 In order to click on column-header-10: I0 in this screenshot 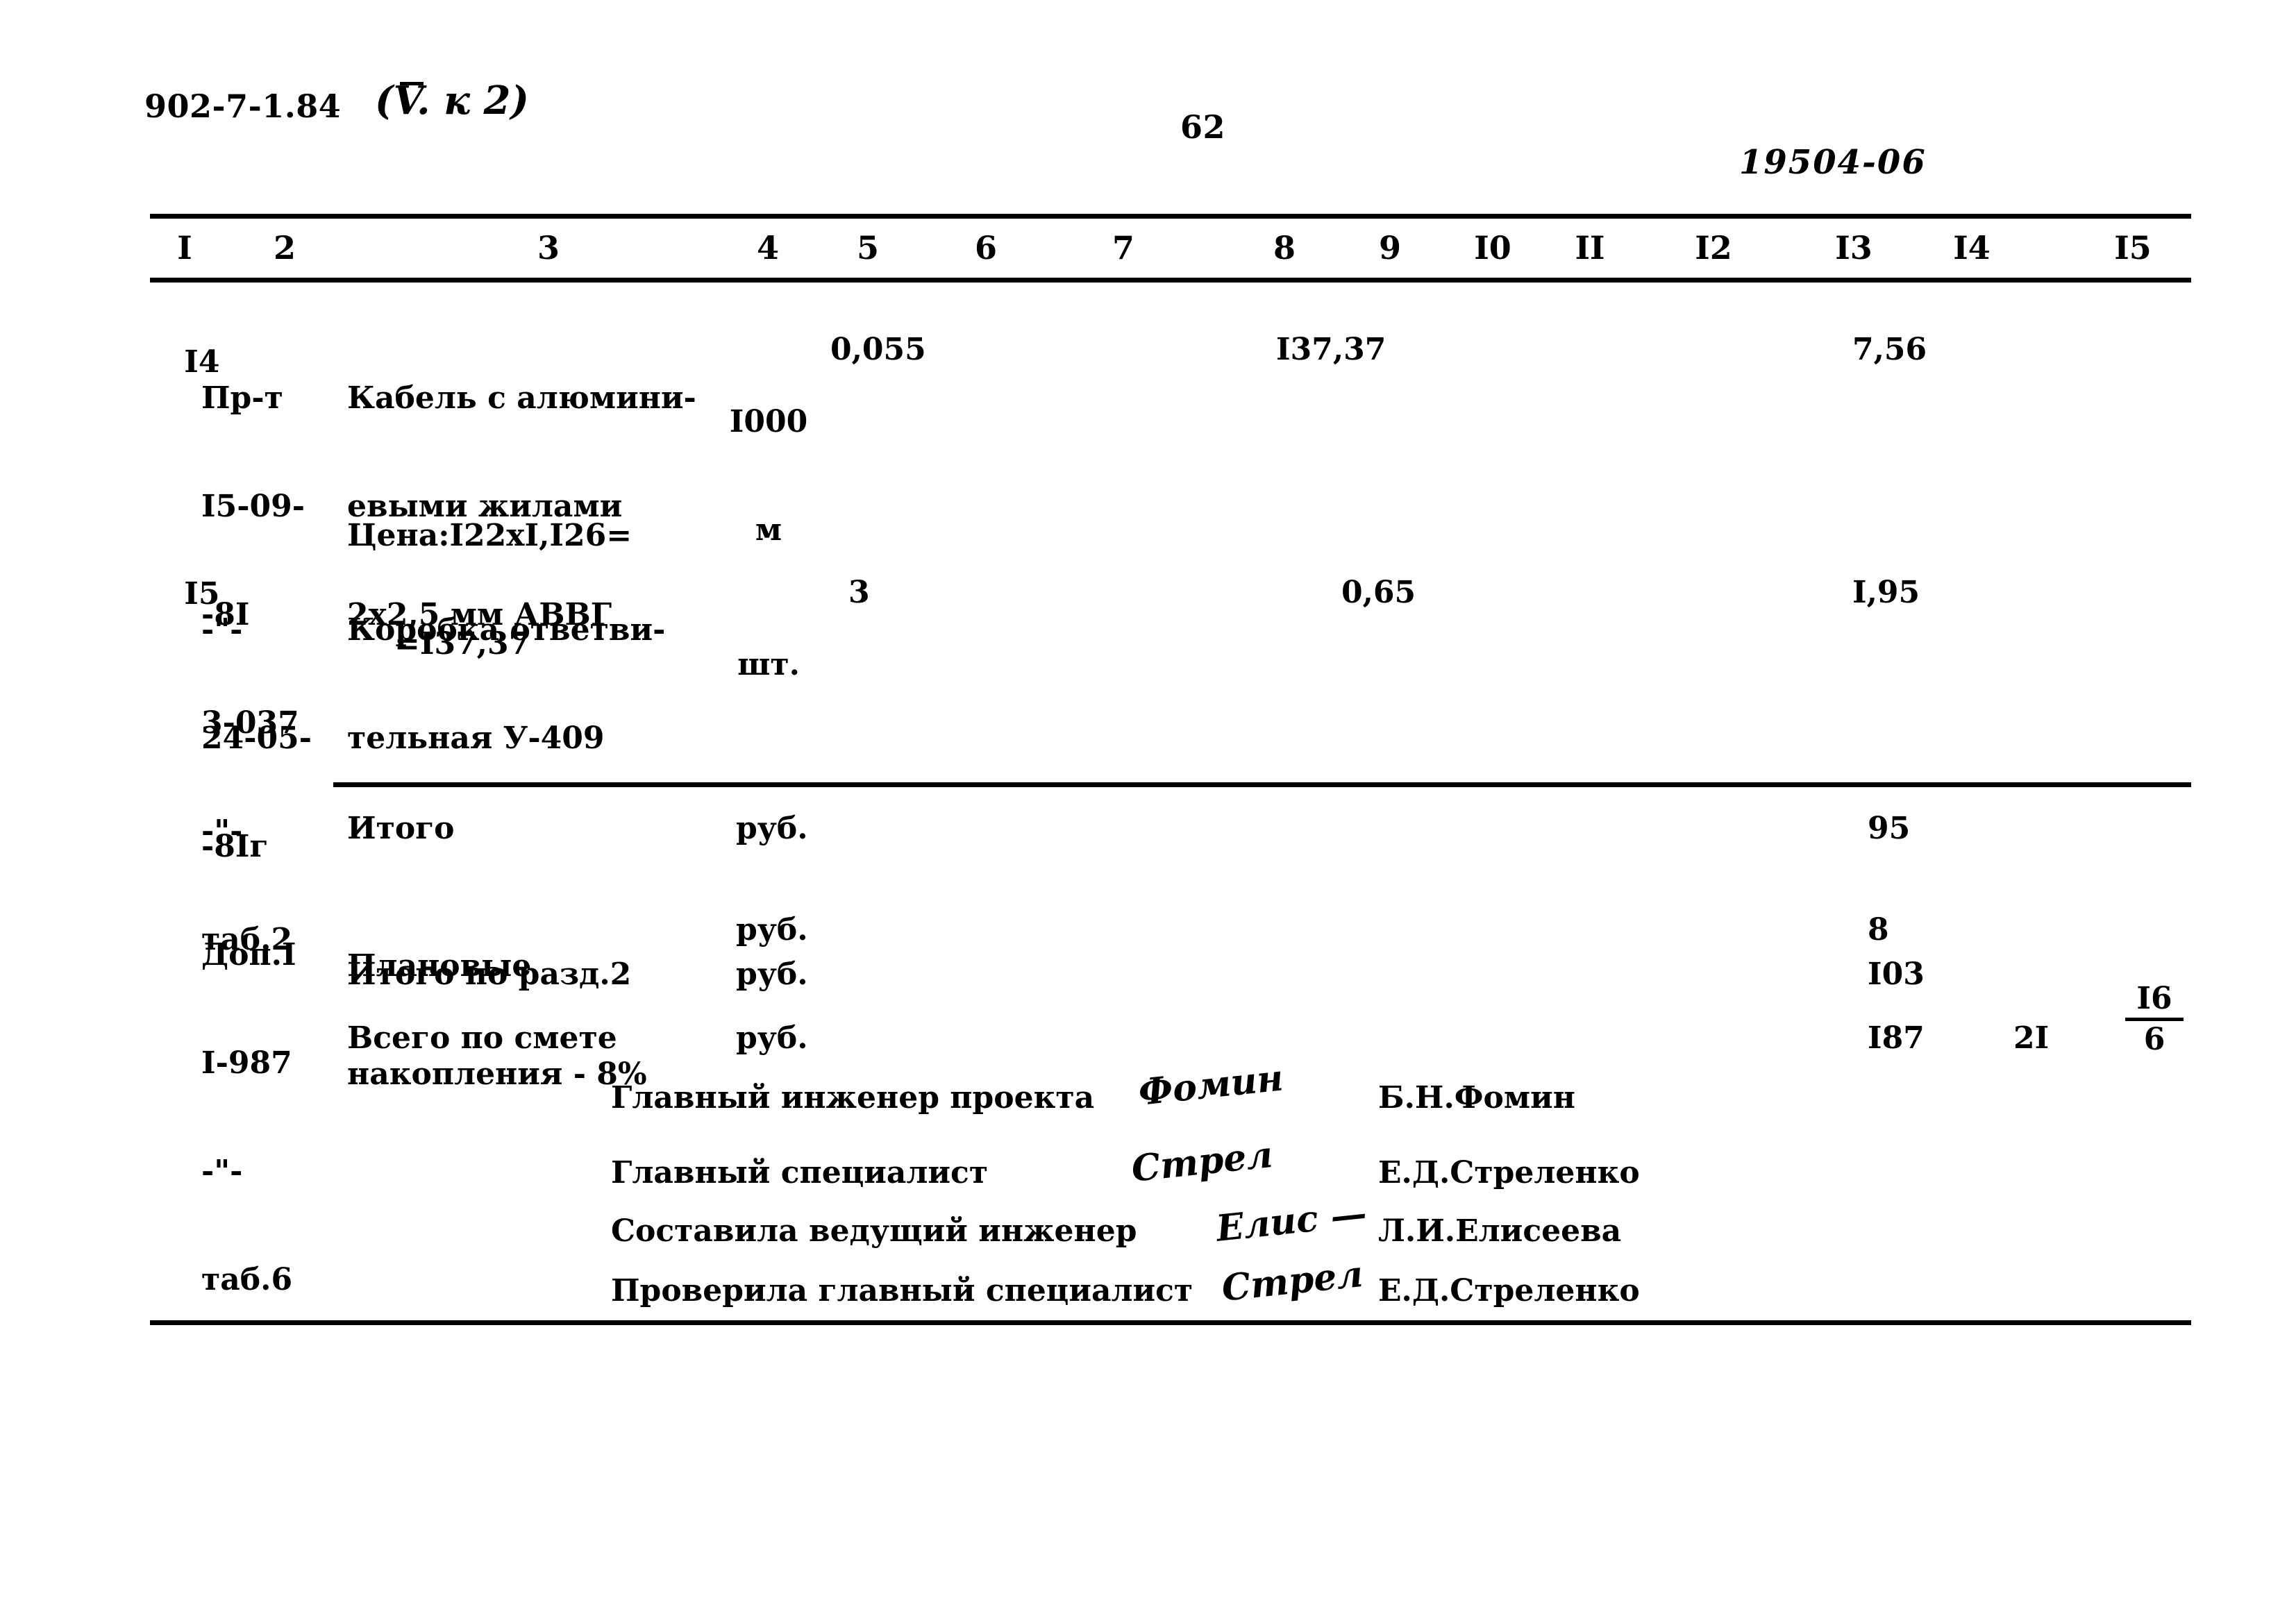, I will do `click(1492, 248)`.